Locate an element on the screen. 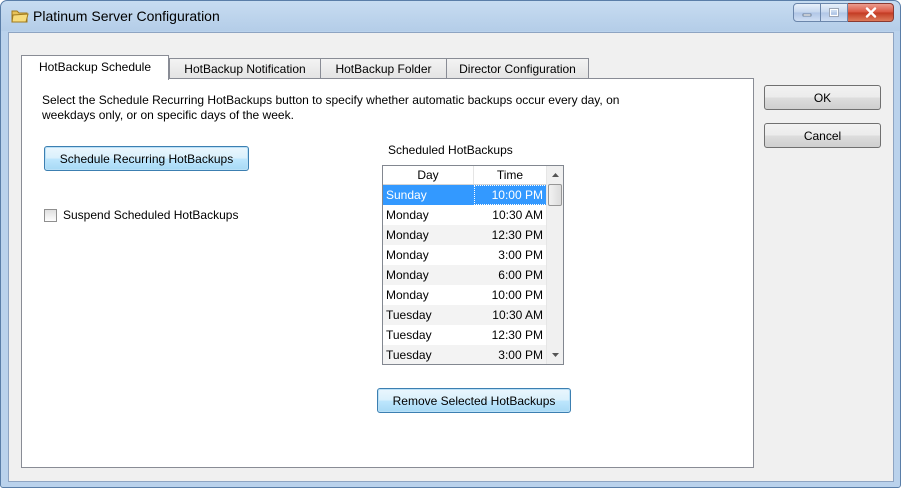  minimize-icon is located at coordinates (807, 14).